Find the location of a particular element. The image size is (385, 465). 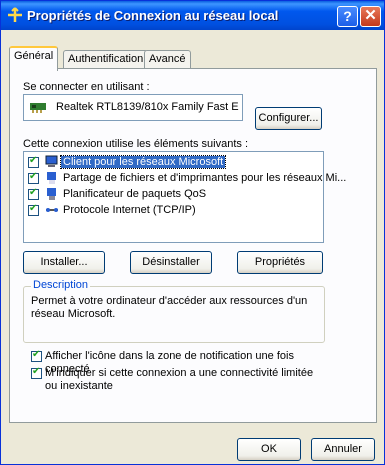

window-title: Propriétés de Connexion au réseau local is located at coordinates (153, 15).